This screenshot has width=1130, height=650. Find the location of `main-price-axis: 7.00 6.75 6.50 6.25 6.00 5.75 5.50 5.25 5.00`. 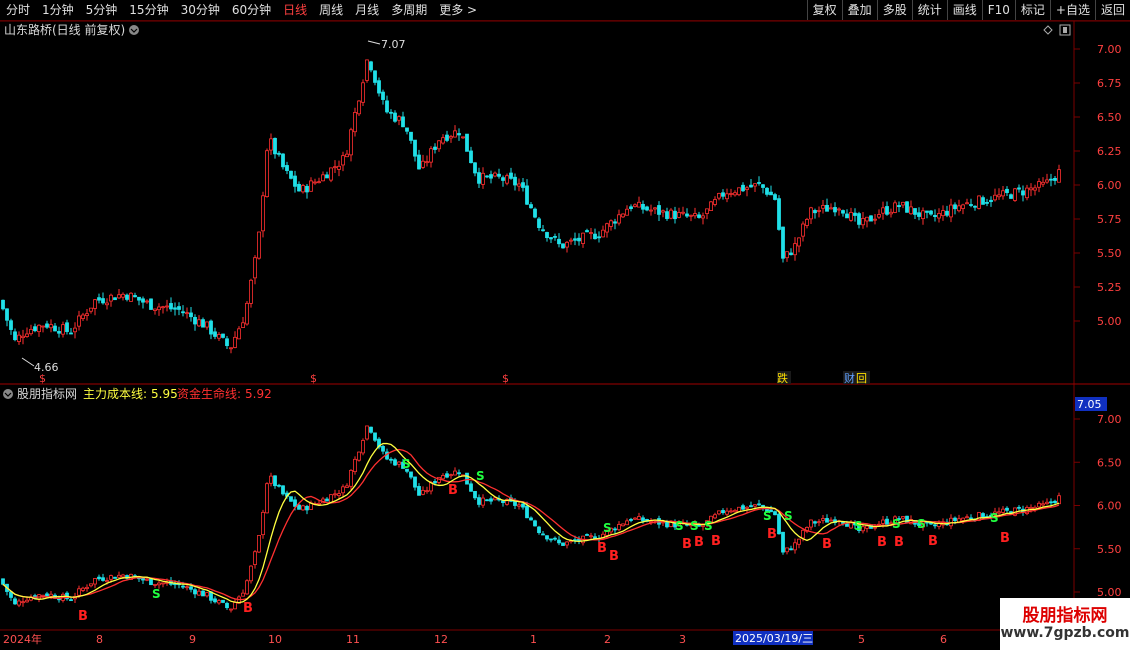

main-price-axis: 7.00 6.75 6.50 6.25 6.00 5.75 5.50 5.25 5.00 is located at coordinates (1109, 185).